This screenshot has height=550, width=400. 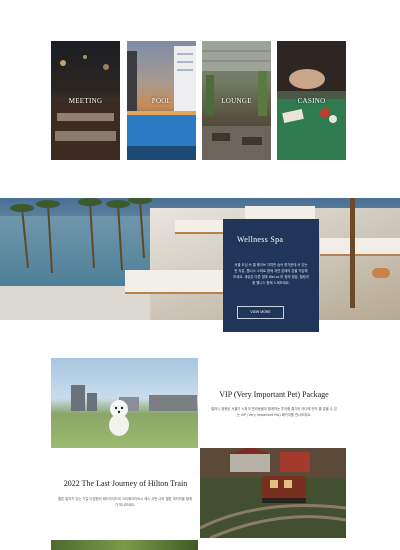 What do you see at coordinates (260, 239) in the screenshot?
I see `spa-title: Wellness Spa` at bounding box center [260, 239].